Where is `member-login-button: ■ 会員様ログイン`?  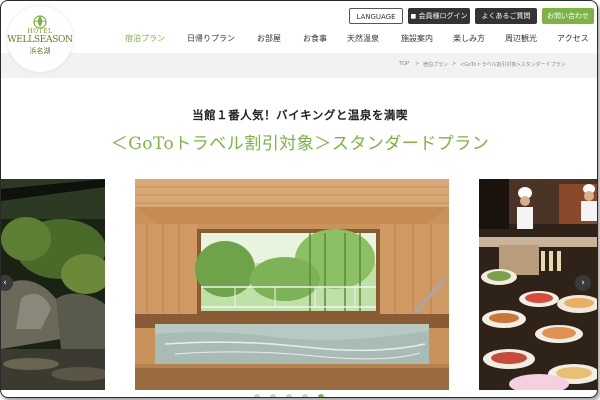
member-login-button: ■ 会員様ログイン is located at coordinates (439, 16).